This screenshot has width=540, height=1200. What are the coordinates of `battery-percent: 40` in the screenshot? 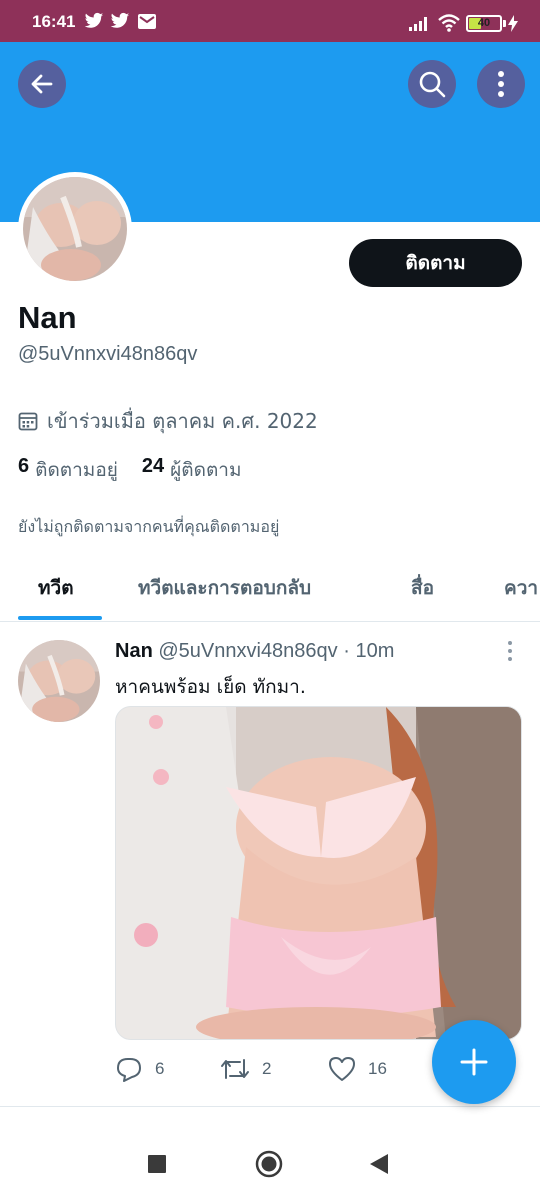 It's located at (484, 23).